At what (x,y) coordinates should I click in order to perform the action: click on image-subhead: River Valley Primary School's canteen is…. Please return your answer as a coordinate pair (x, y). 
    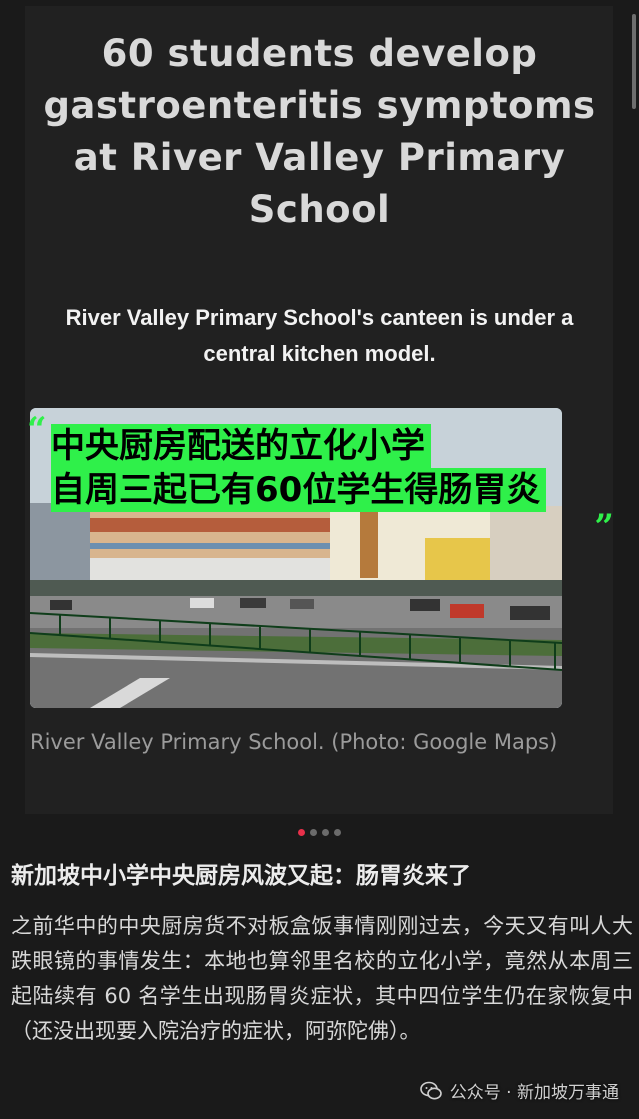
    Looking at the image, I should click on (319, 335).